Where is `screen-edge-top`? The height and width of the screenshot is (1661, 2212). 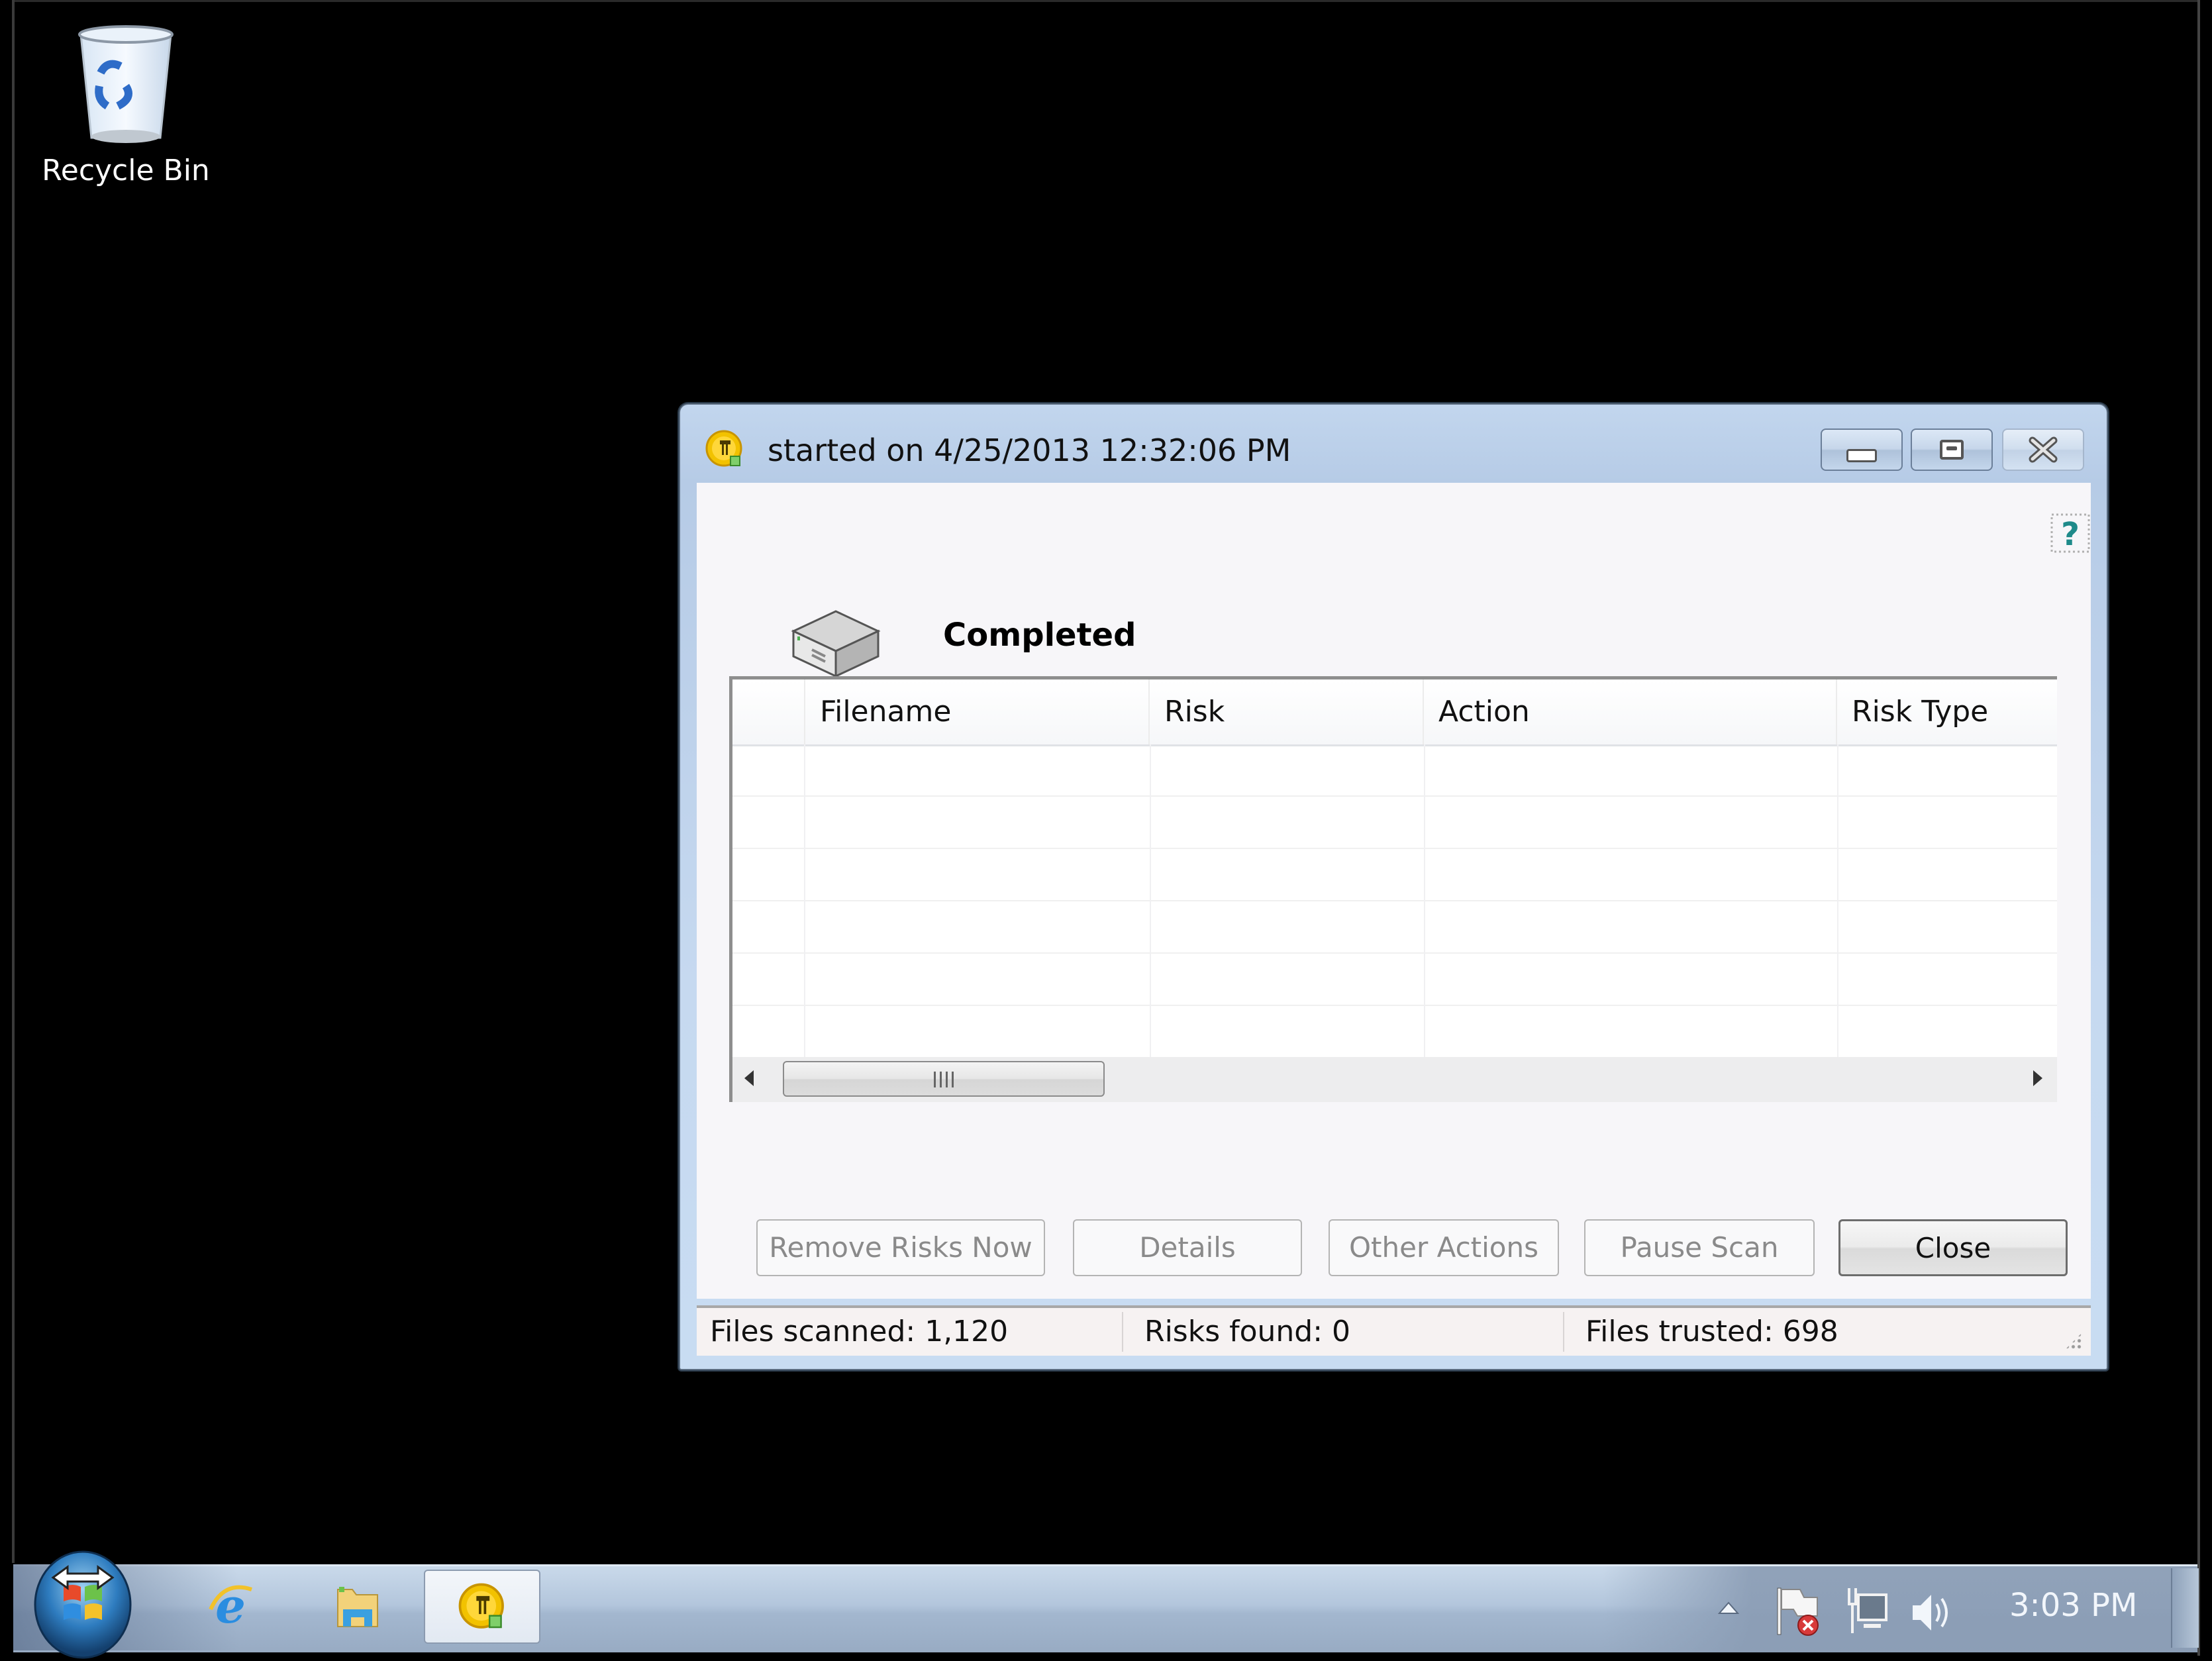
screen-edge-top is located at coordinates (1104, 1).